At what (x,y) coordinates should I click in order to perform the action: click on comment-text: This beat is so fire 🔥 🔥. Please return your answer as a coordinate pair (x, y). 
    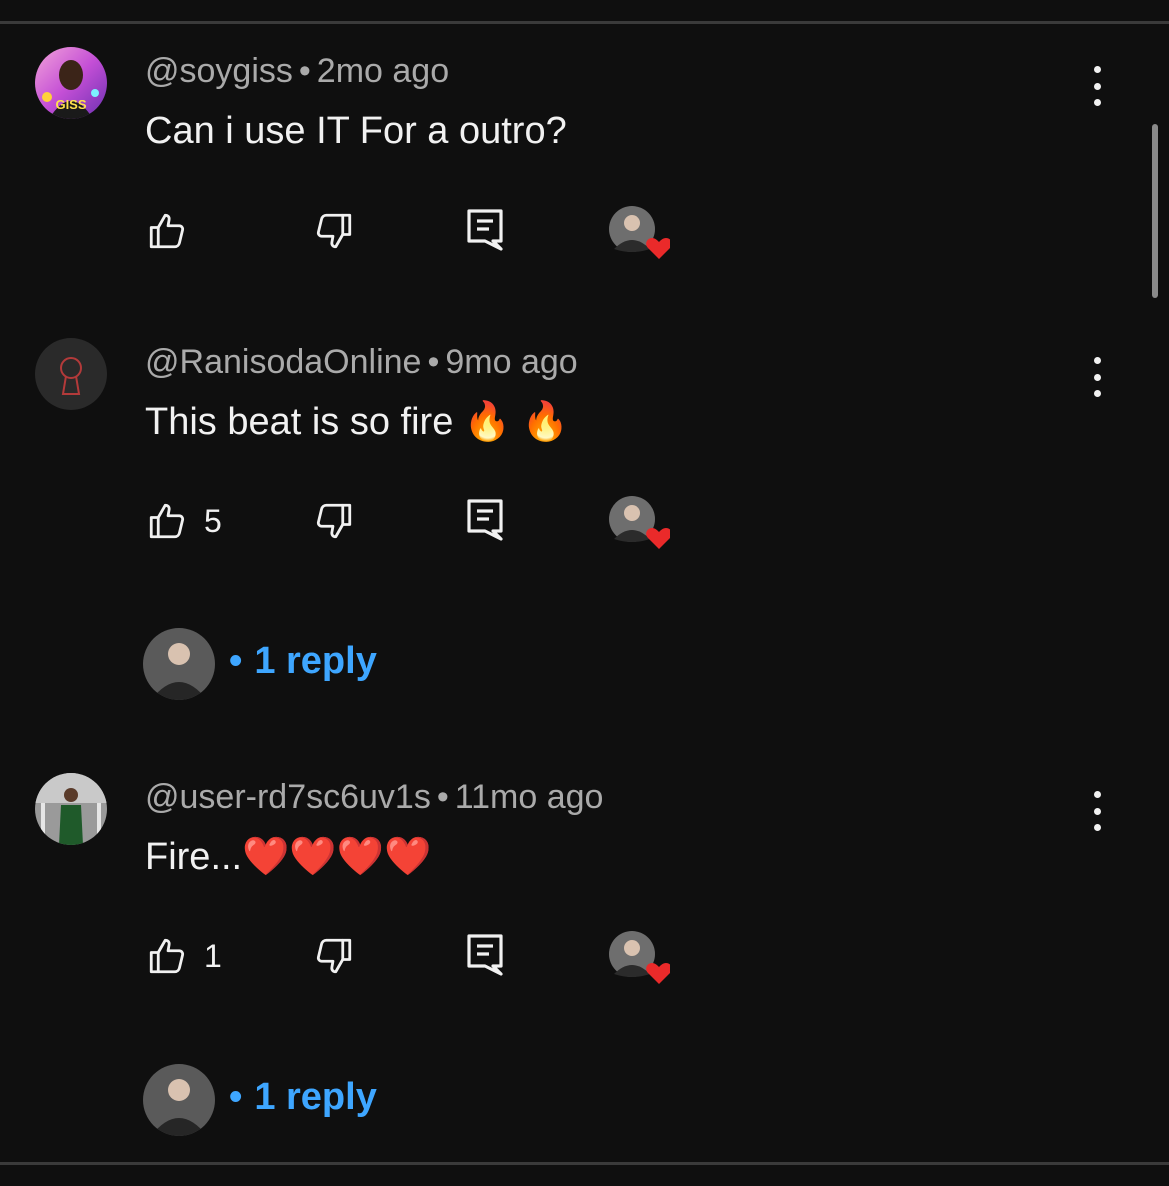
    Looking at the image, I should click on (357, 422).